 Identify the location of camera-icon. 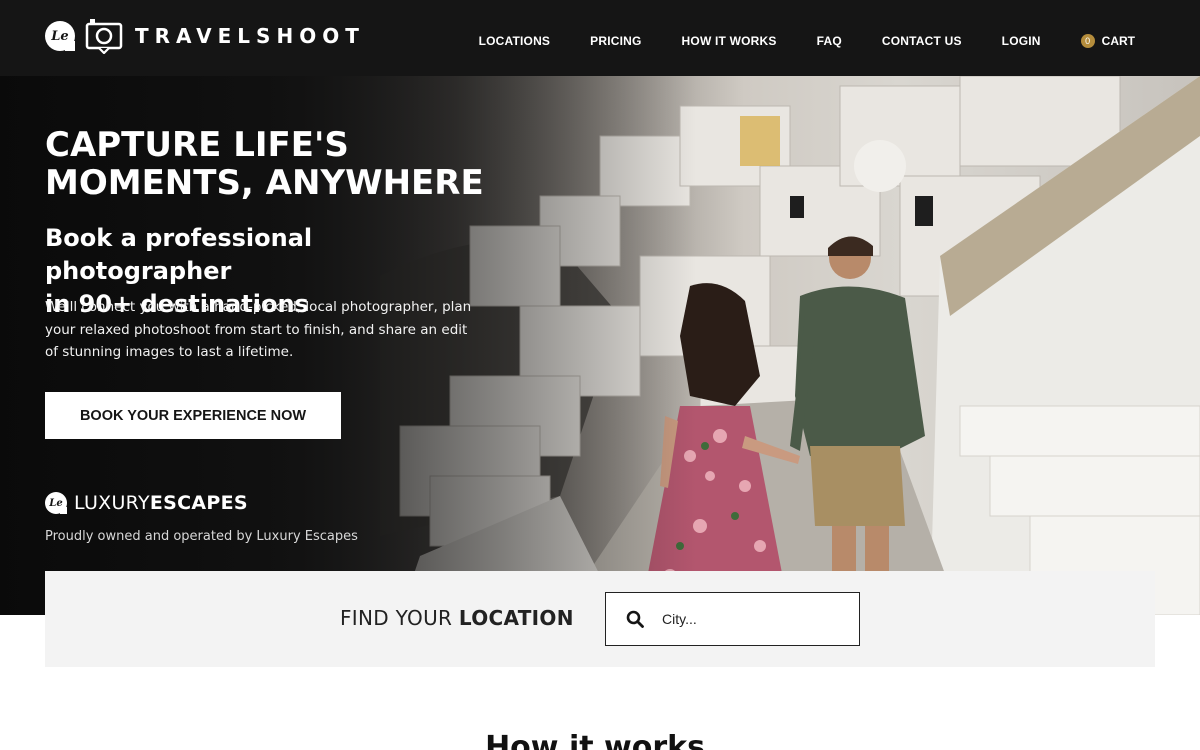
(104, 36).